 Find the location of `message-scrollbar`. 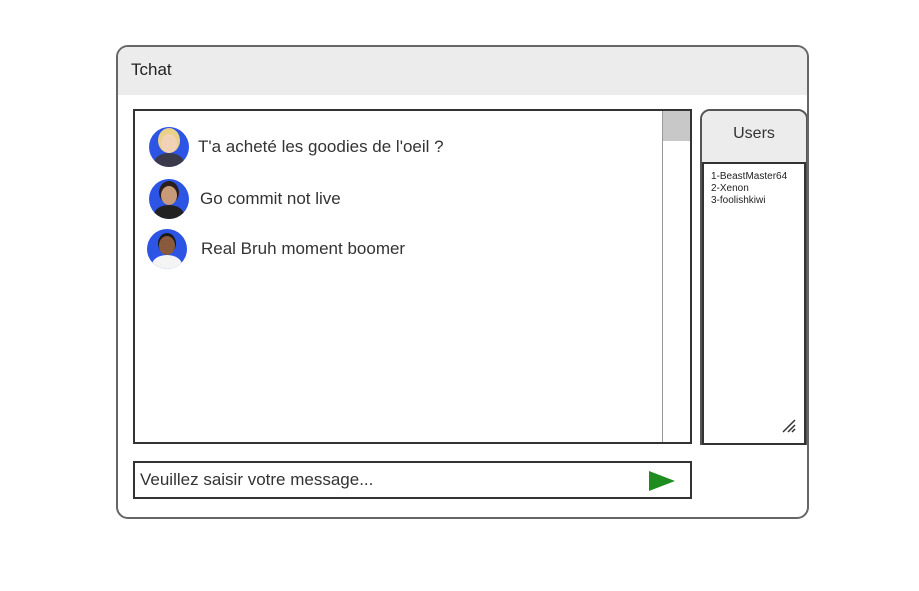

message-scrollbar is located at coordinates (676, 276).